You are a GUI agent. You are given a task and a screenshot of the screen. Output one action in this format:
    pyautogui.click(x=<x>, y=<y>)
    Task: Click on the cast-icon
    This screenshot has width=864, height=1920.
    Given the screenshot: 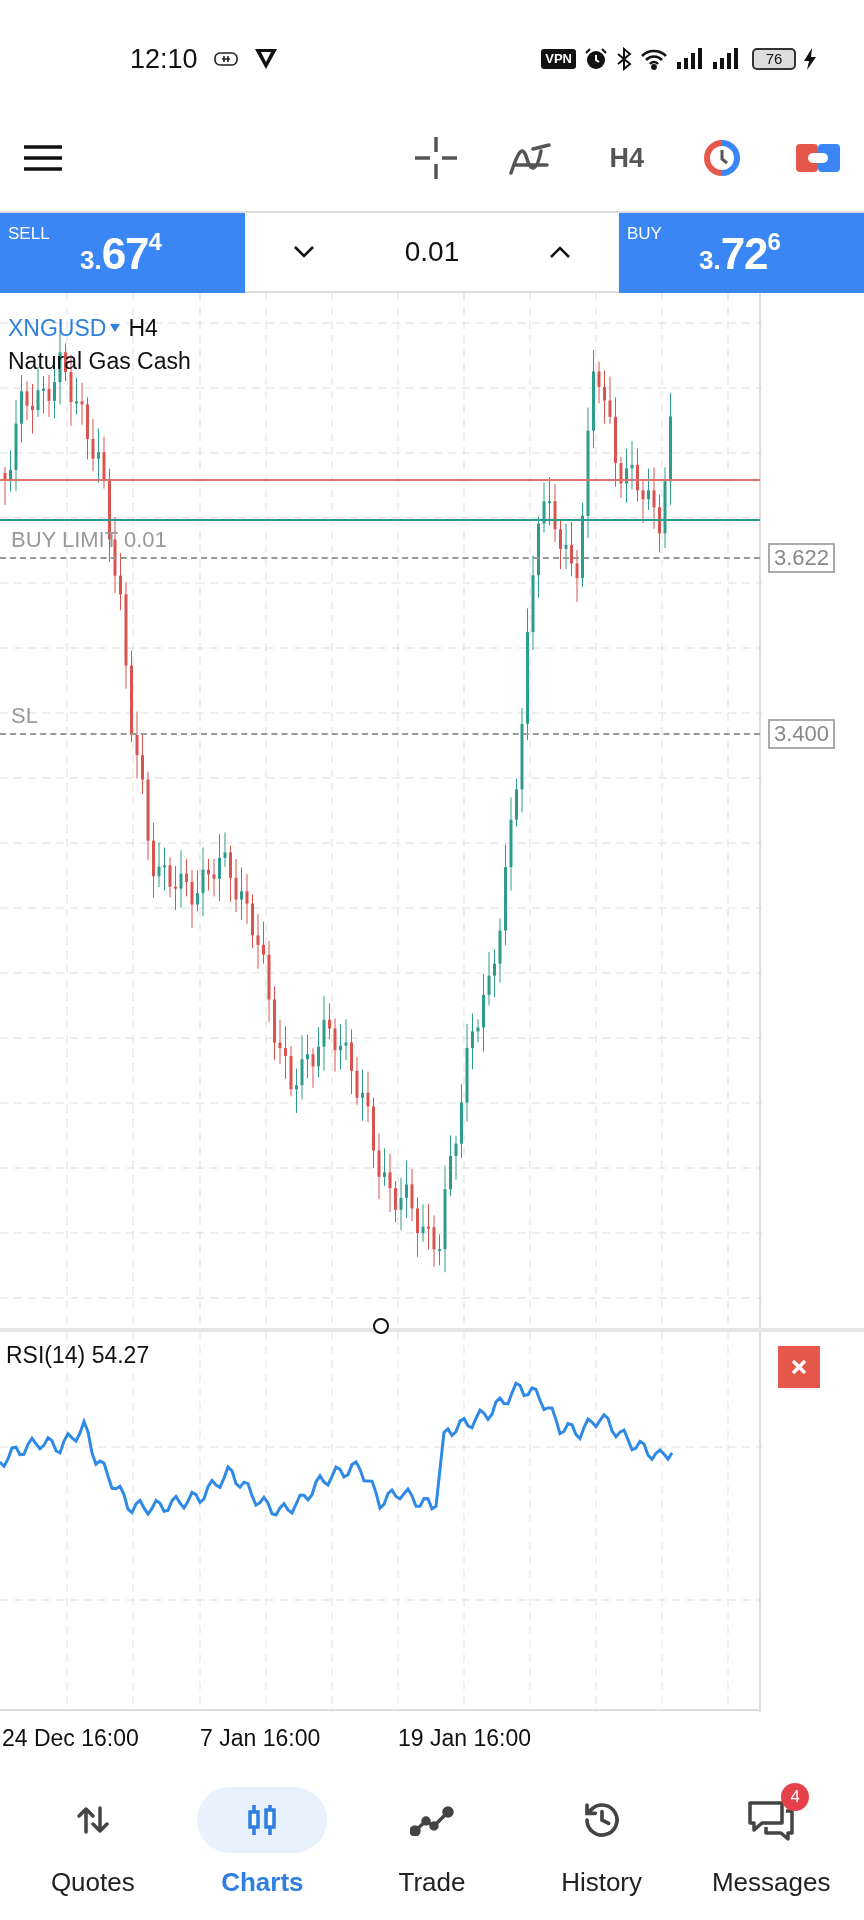 What is the action you would take?
    pyautogui.click(x=225, y=59)
    